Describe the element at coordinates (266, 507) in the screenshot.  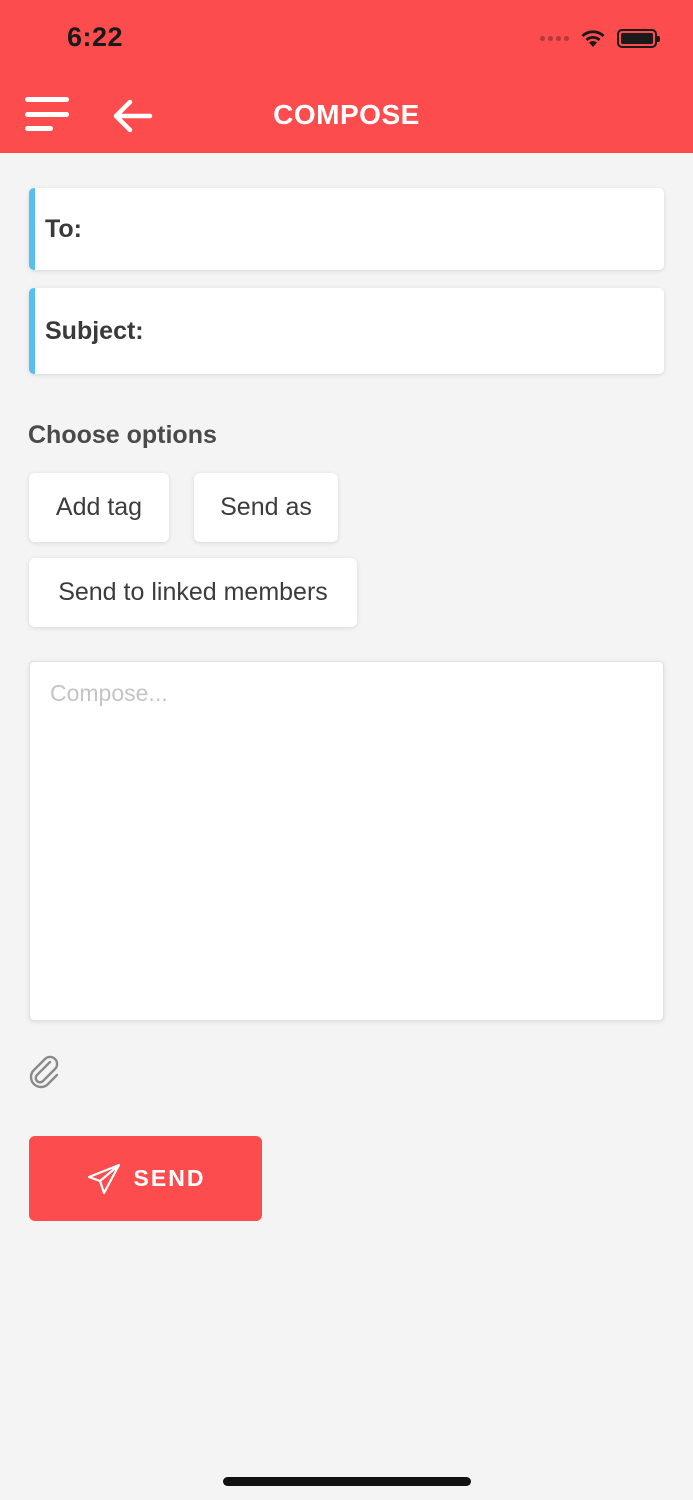
I see `send-as-button: Send as` at that location.